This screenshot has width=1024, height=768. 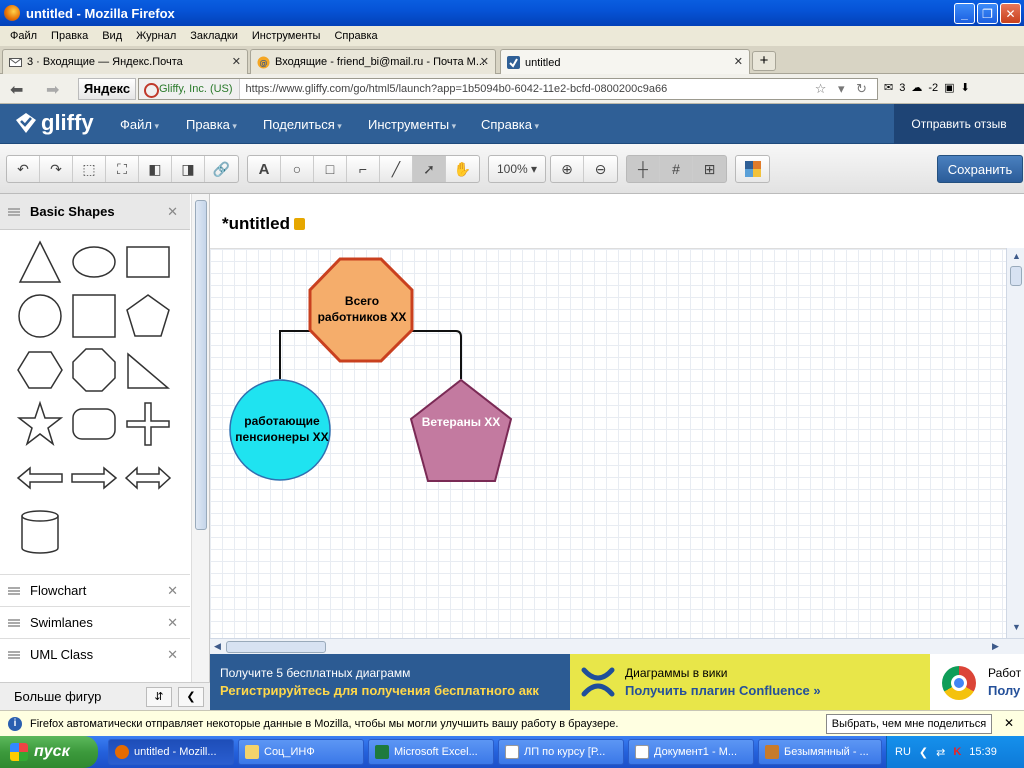 I want to click on network-icon: ⇄, so click(x=940, y=752).